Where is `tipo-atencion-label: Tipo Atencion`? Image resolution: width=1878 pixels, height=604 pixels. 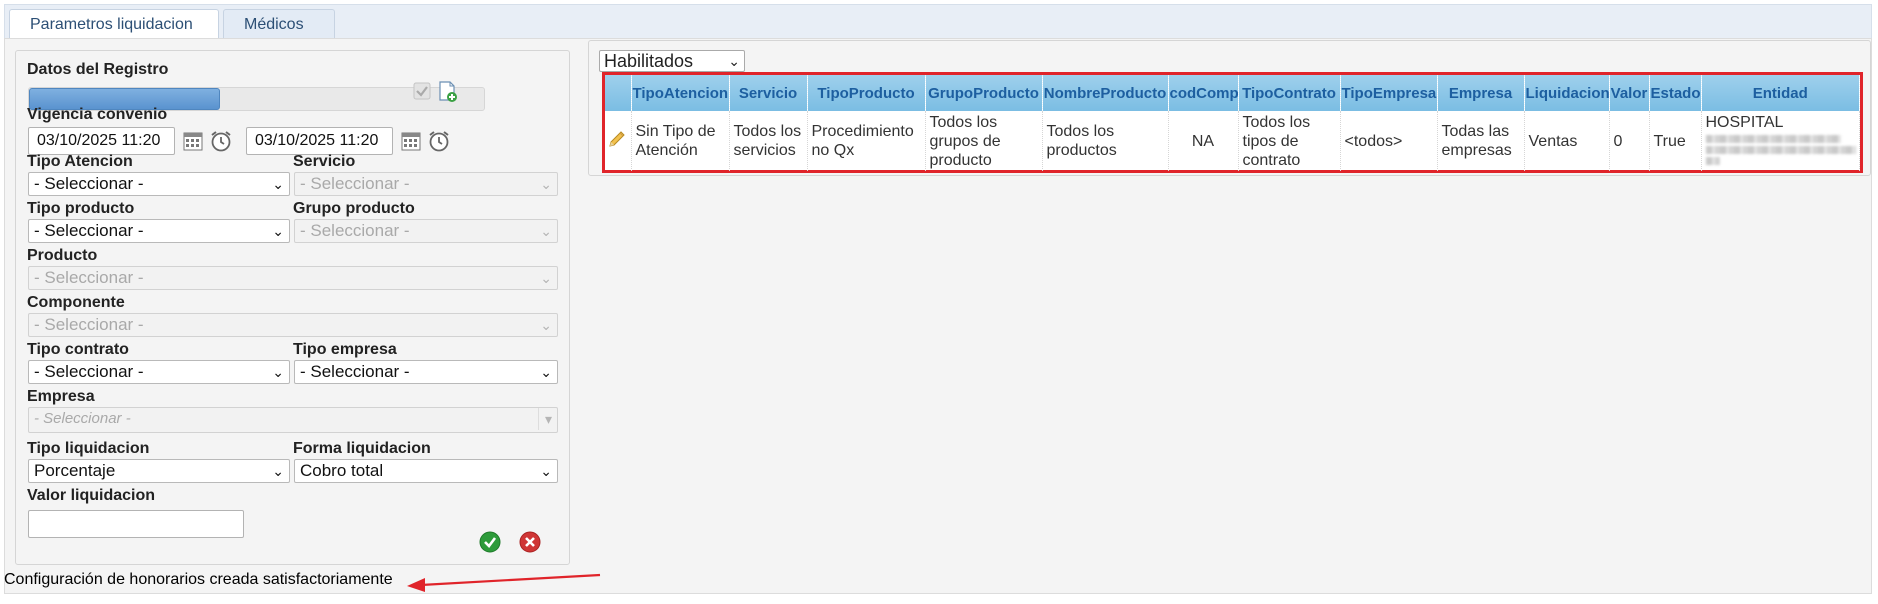 tipo-atencion-label: Tipo Atencion is located at coordinates (80, 161).